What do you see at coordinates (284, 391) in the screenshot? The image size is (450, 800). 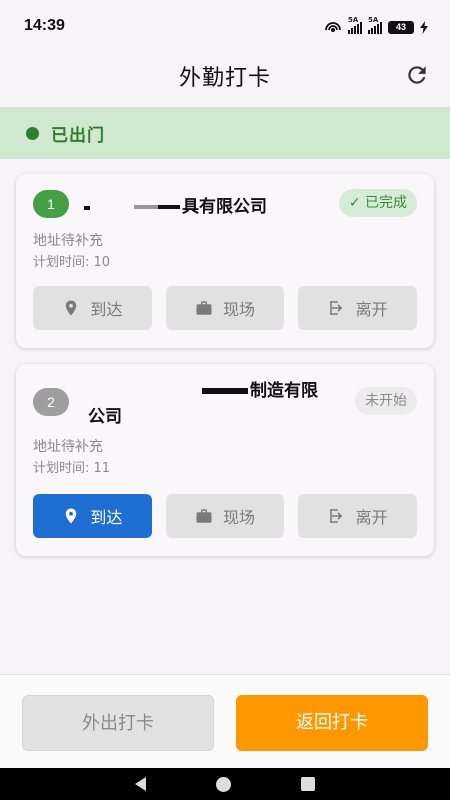 I see `company-name-line-1: 制造有限` at bounding box center [284, 391].